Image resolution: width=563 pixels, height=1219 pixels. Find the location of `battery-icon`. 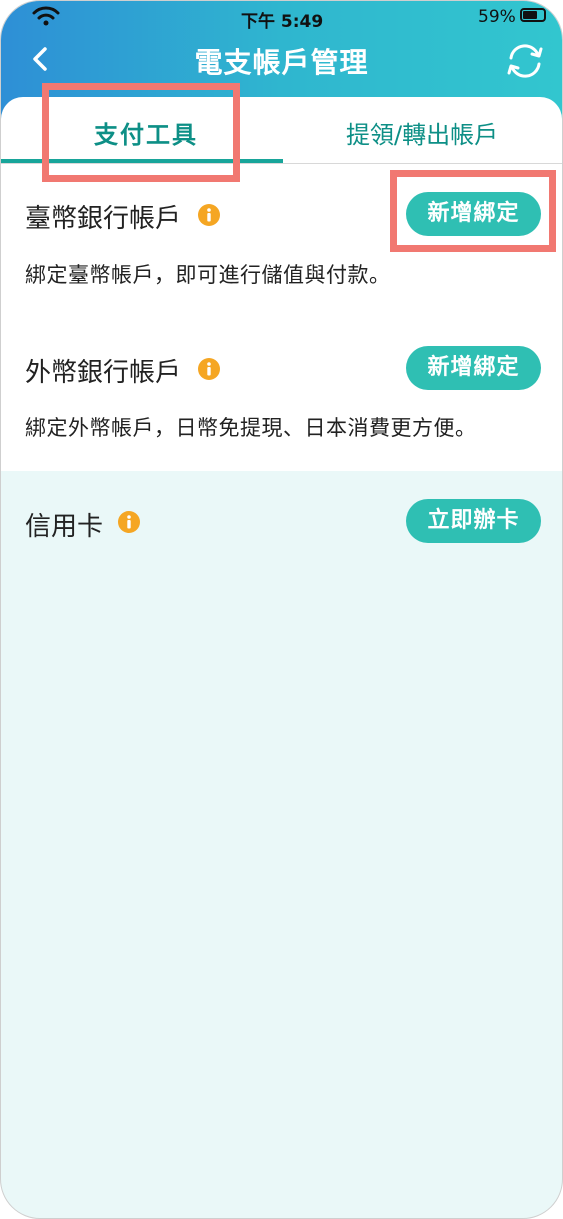

battery-icon is located at coordinates (533, 15).